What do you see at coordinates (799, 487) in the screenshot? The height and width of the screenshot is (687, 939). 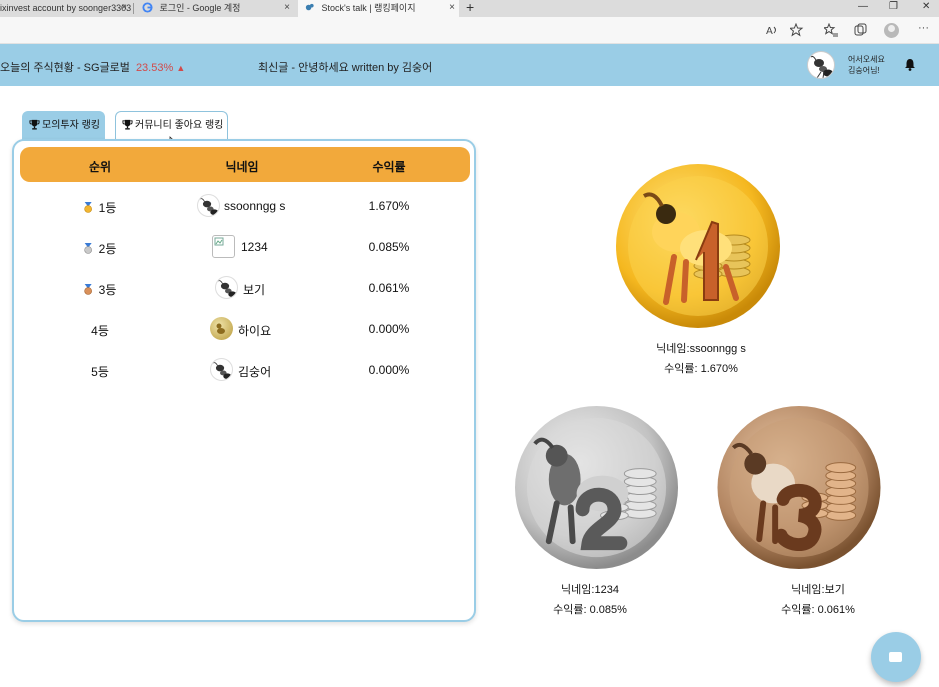 I see `third-place-badge` at bounding box center [799, 487].